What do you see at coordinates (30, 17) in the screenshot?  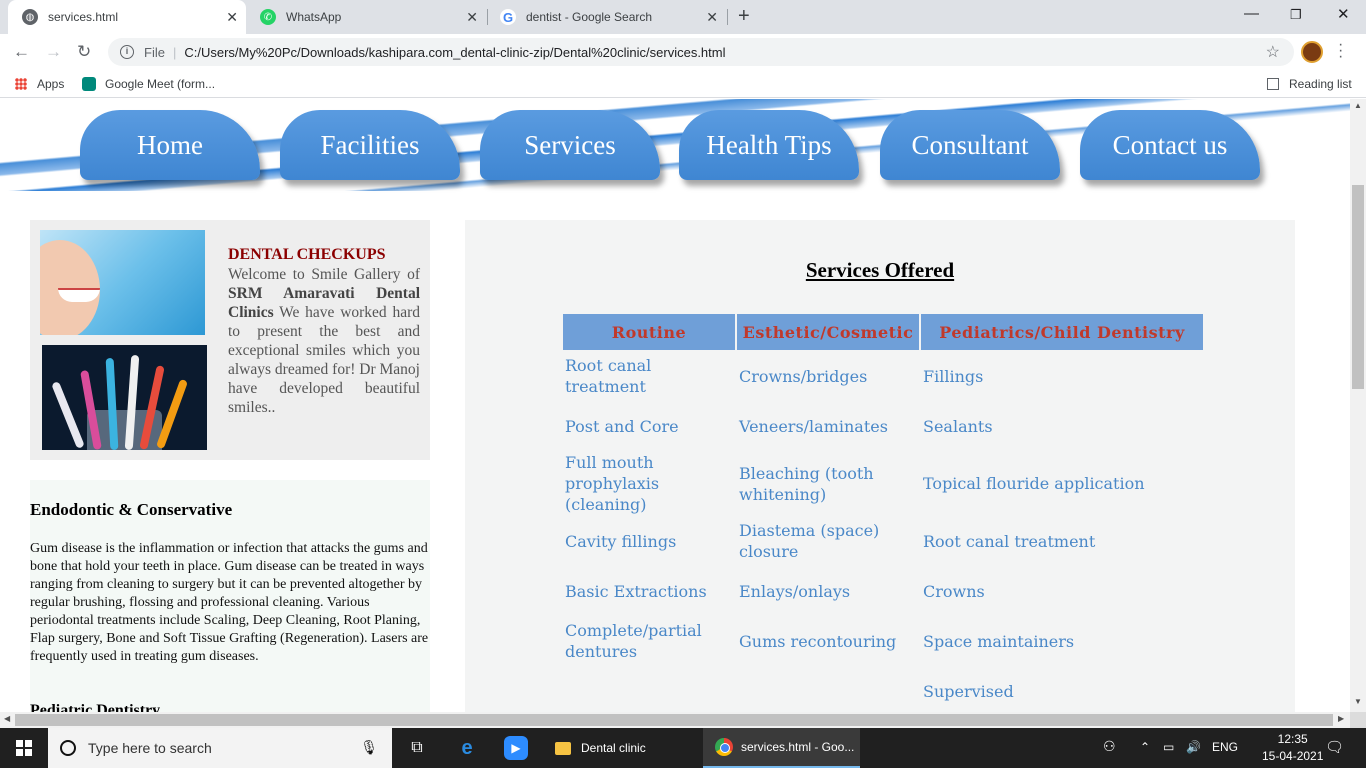 I see `globe-icon: ◍` at bounding box center [30, 17].